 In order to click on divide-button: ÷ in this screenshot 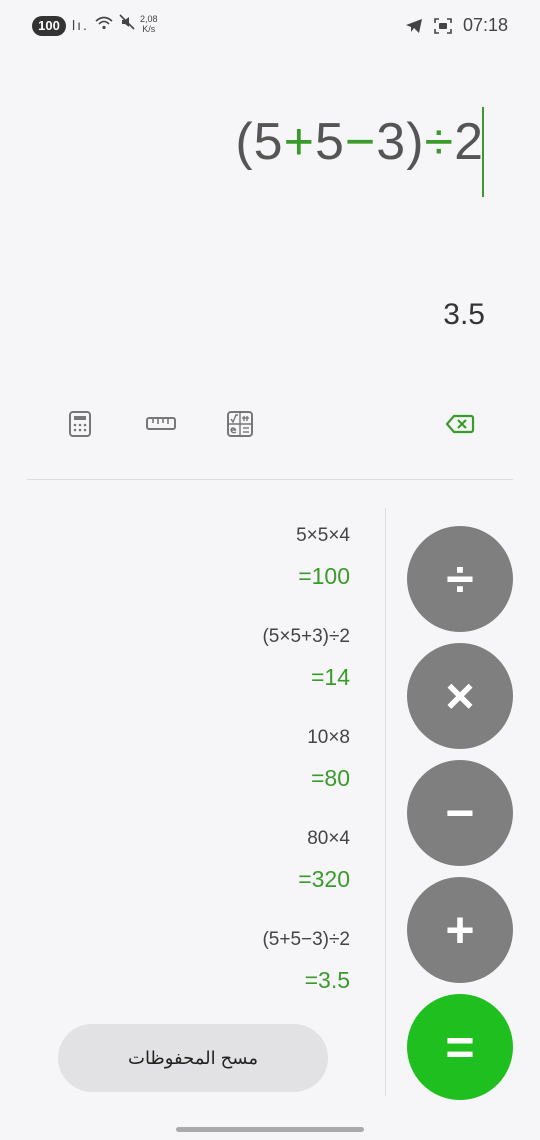, I will do `click(460, 579)`.